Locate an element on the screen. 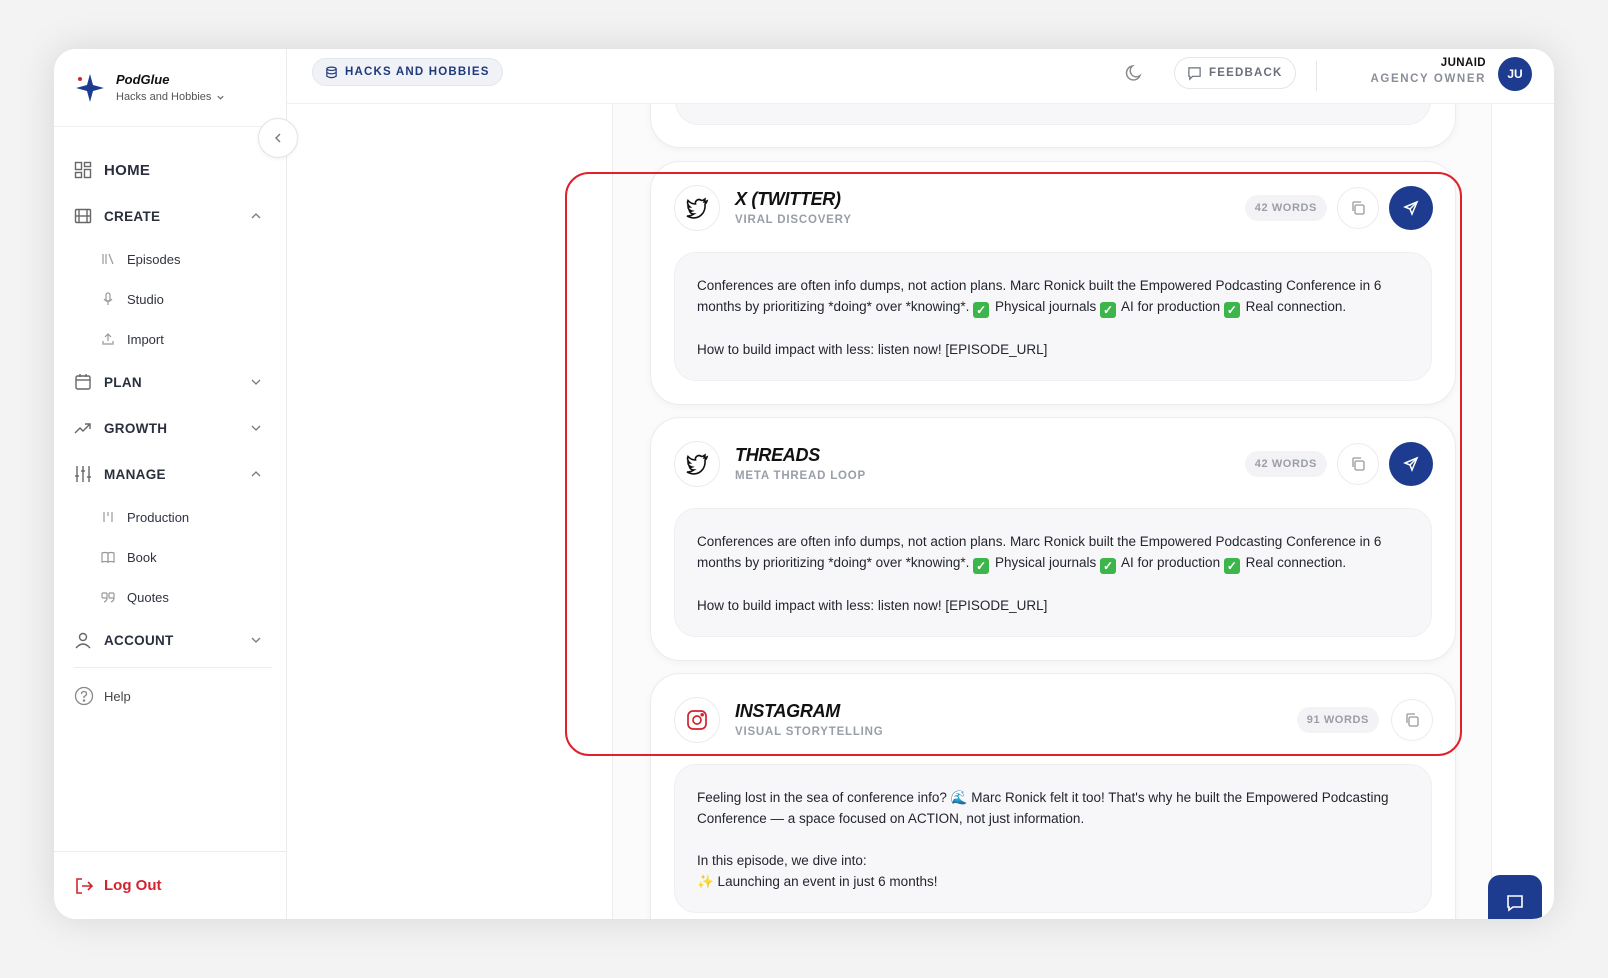  show-selector: HACKS AND HOBBIES is located at coordinates (407, 72).